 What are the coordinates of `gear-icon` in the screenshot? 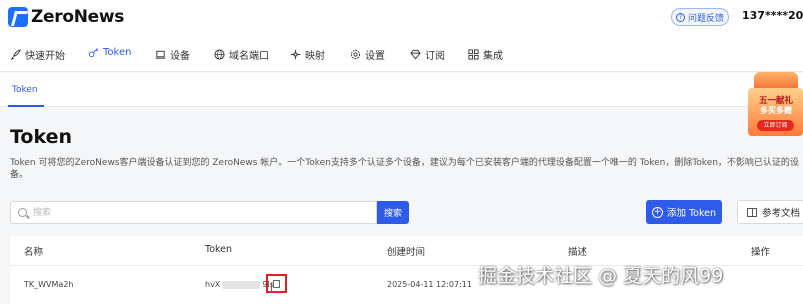 It's located at (355, 54).